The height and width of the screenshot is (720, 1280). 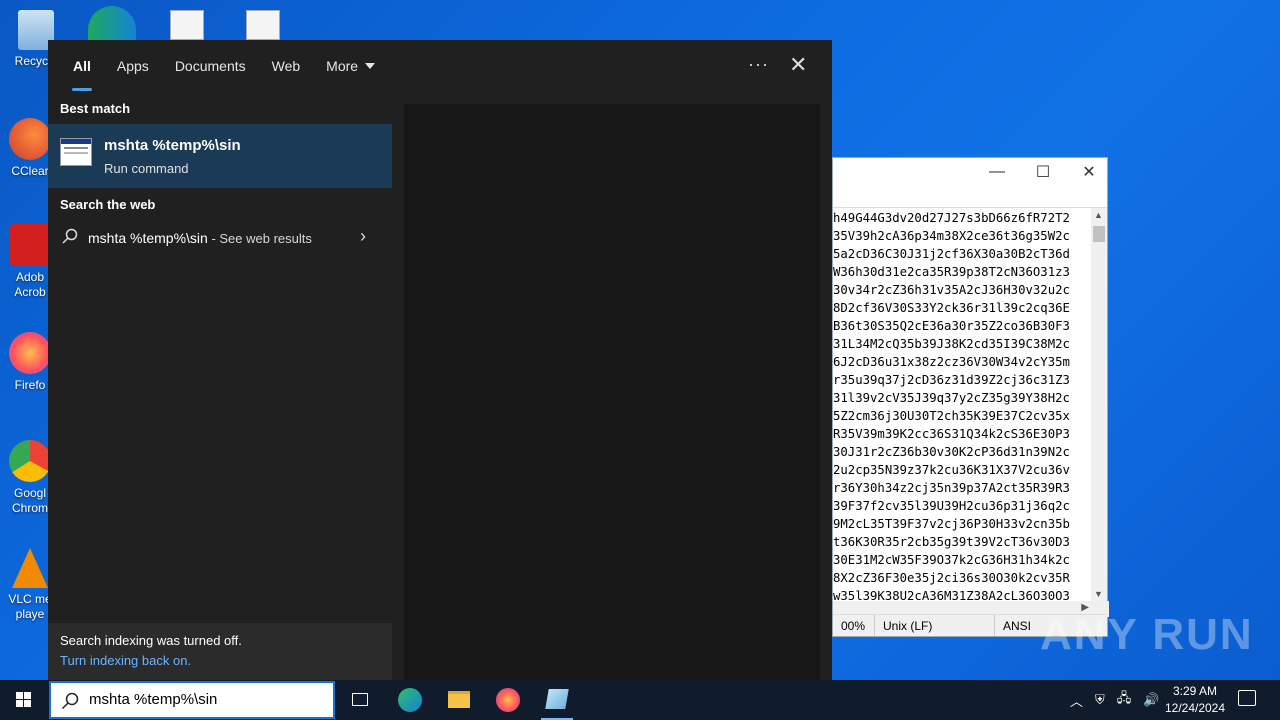 What do you see at coordinates (951, 524) in the screenshot?
I see `text-line: 9M2cL35T39F37v2cj36P30H33v2cn35b` at bounding box center [951, 524].